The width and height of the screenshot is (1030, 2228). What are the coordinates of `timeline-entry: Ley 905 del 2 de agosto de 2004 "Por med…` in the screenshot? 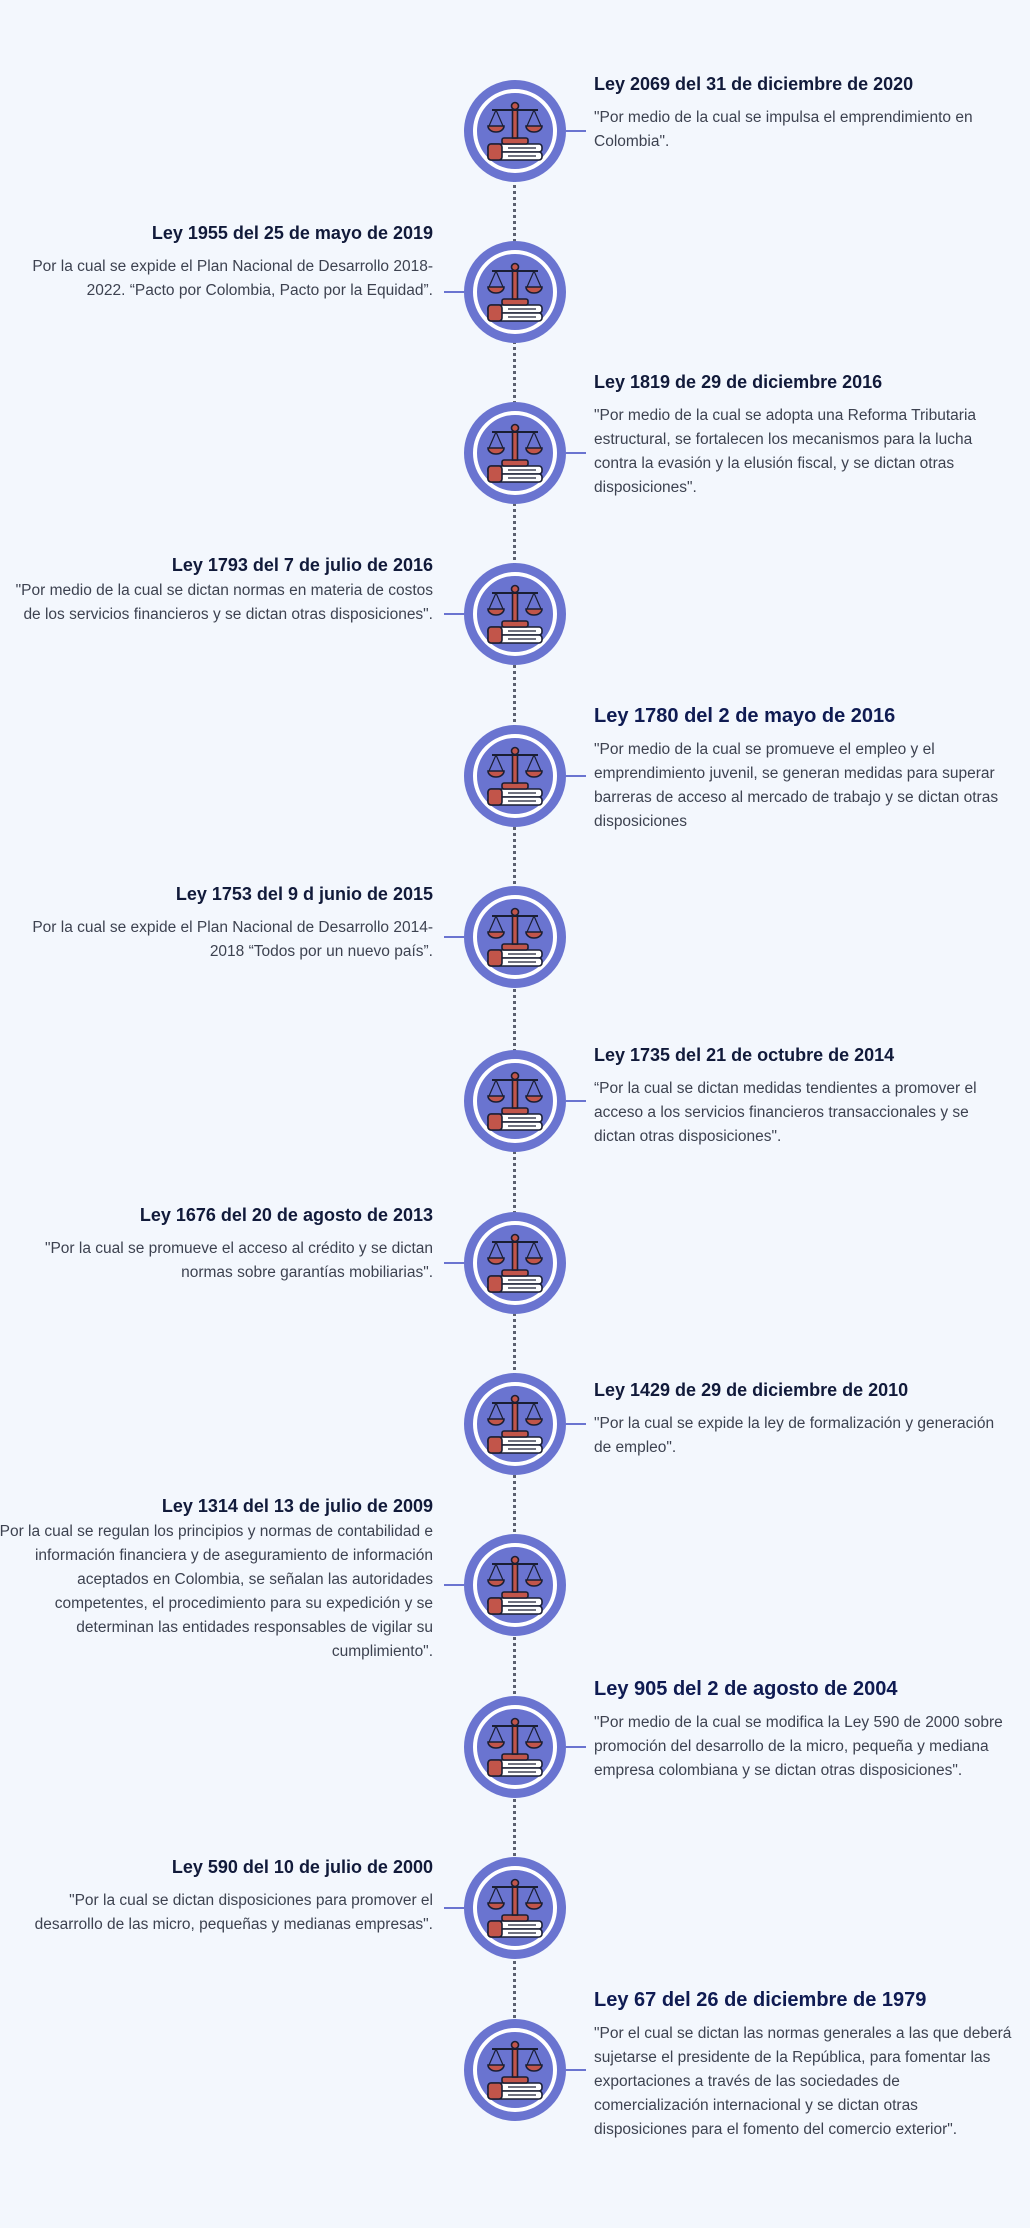 It's located at (804, 1730).